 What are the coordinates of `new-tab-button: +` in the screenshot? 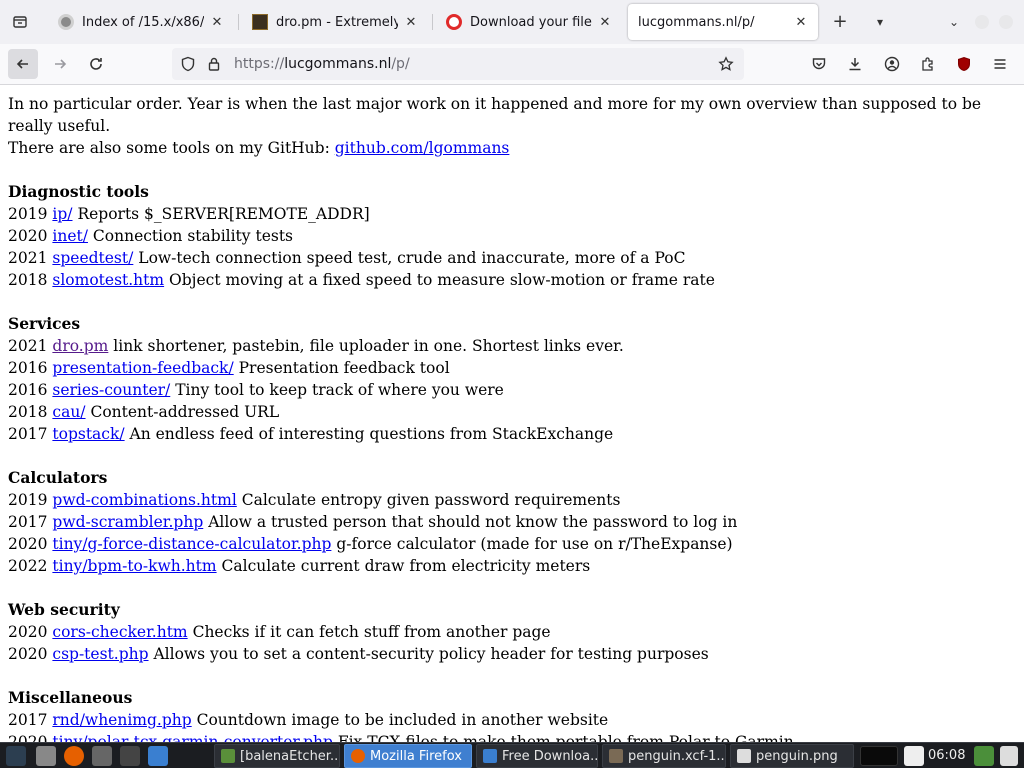 It's located at (840, 22).